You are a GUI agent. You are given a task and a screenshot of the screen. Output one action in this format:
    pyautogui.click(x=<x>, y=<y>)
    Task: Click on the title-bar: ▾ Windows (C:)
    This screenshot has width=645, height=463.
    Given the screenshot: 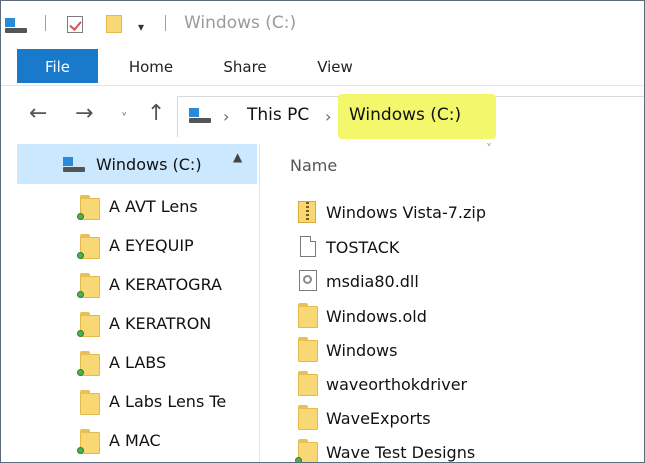 What is the action you would take?
    pyautogui.click(x=322, y=24)
    